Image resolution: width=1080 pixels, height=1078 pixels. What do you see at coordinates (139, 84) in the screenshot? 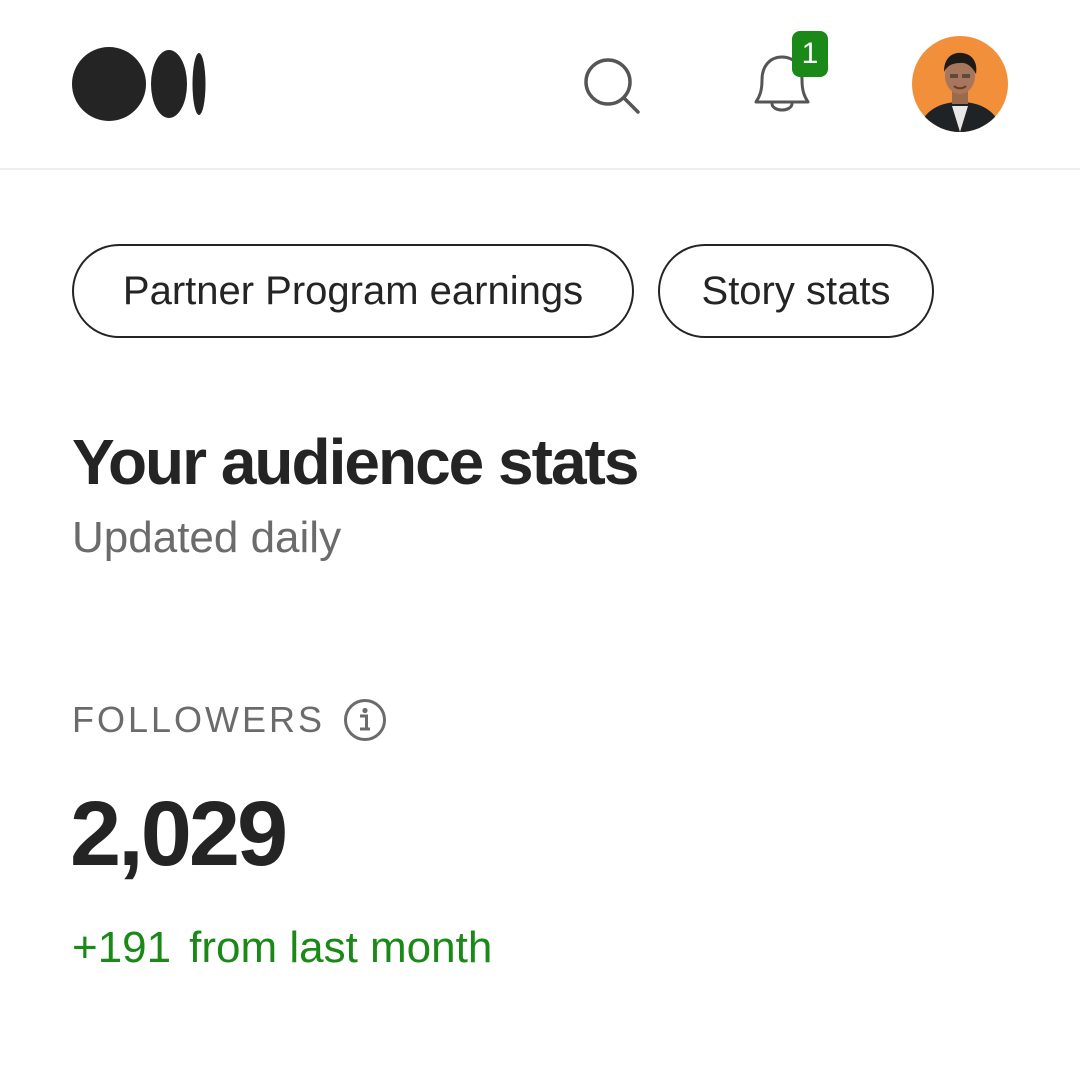
I see `medium-logo-icon` at bounding box center [139, 84].